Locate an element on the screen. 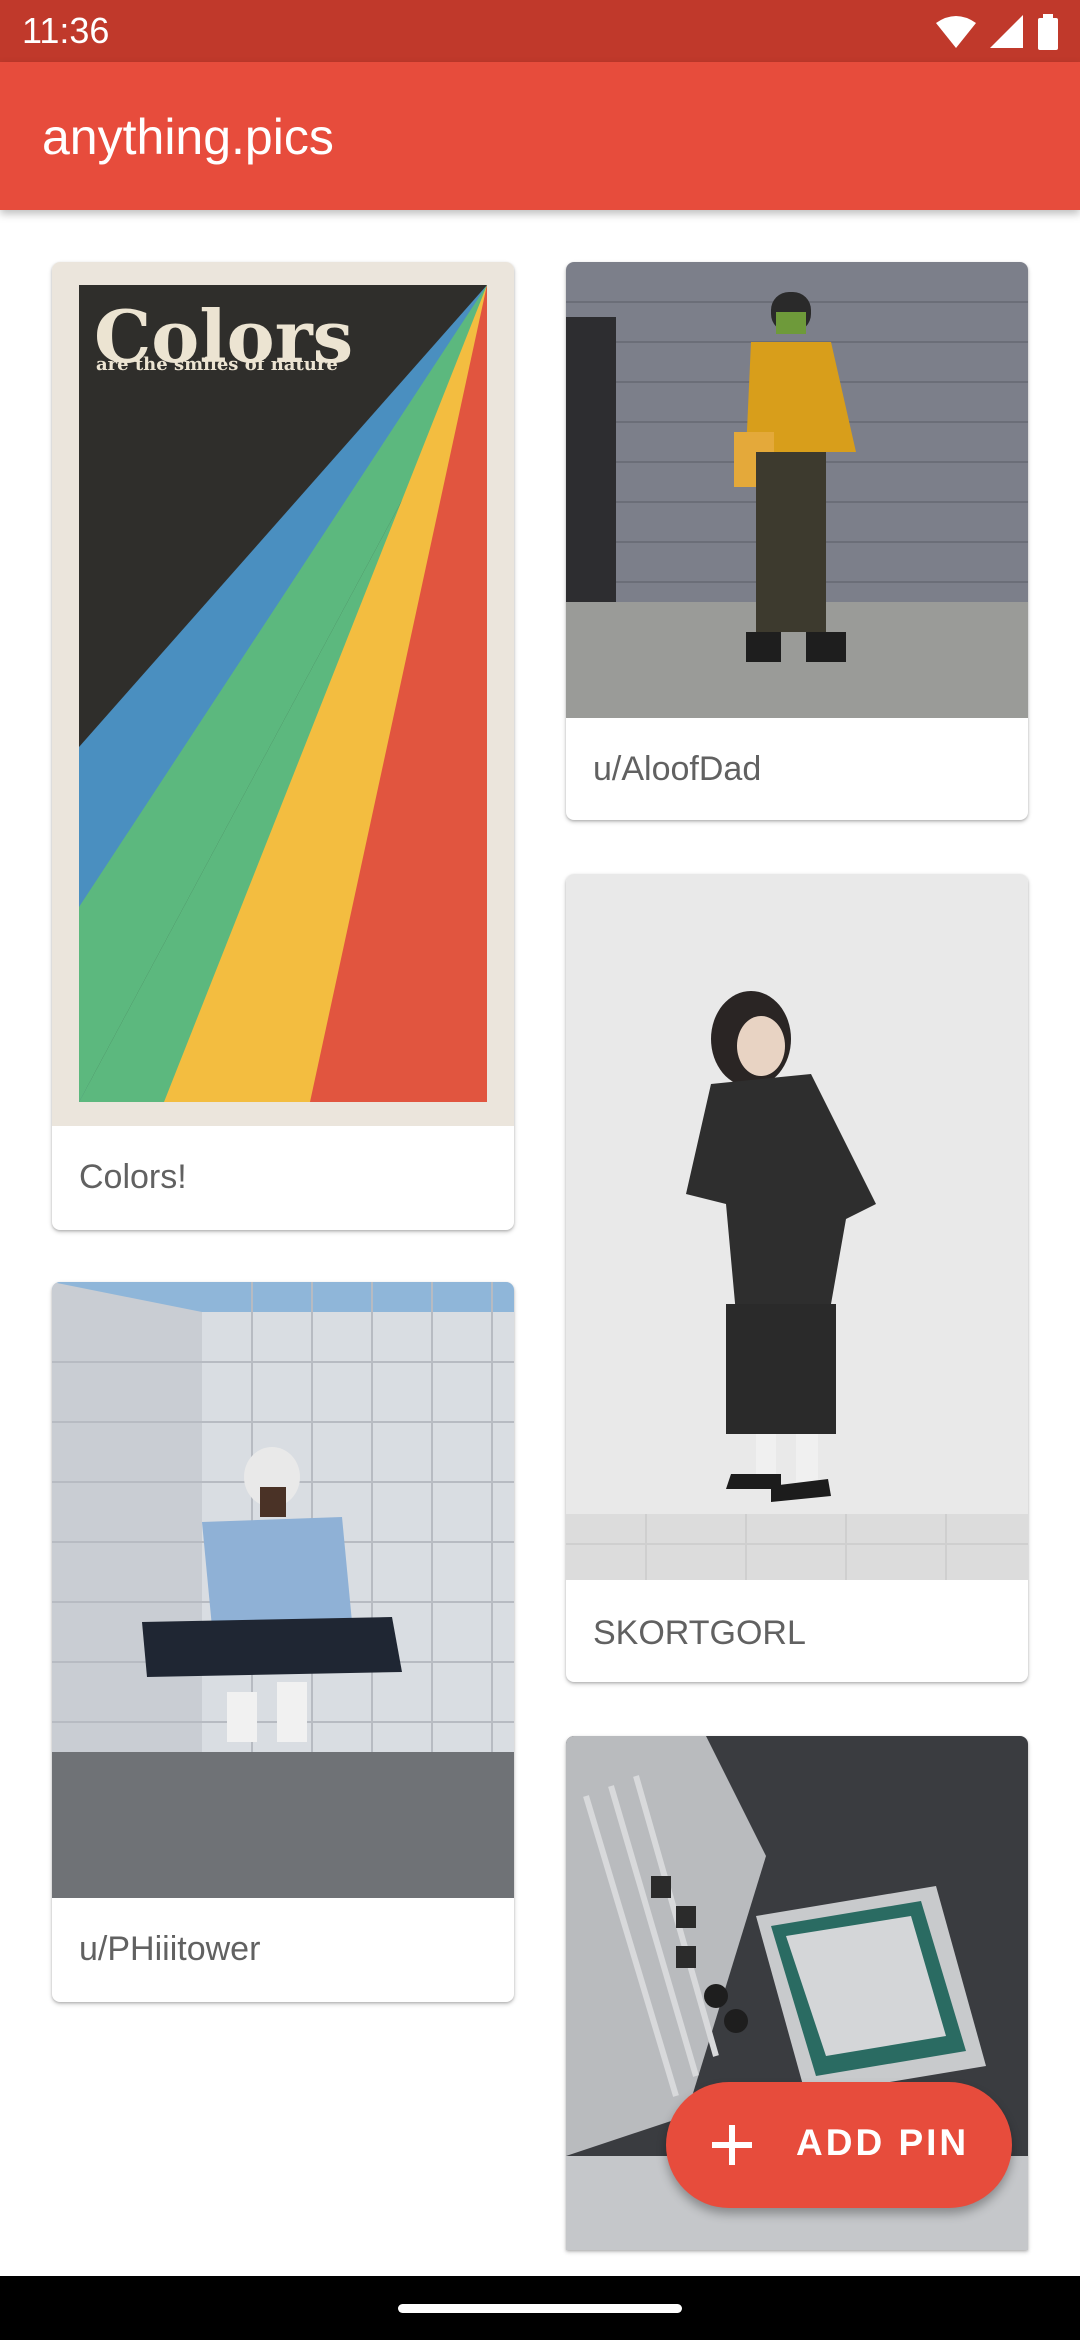 The image size is (1080, 2340). system-nav-bar is located at coordinates (540, 2308).